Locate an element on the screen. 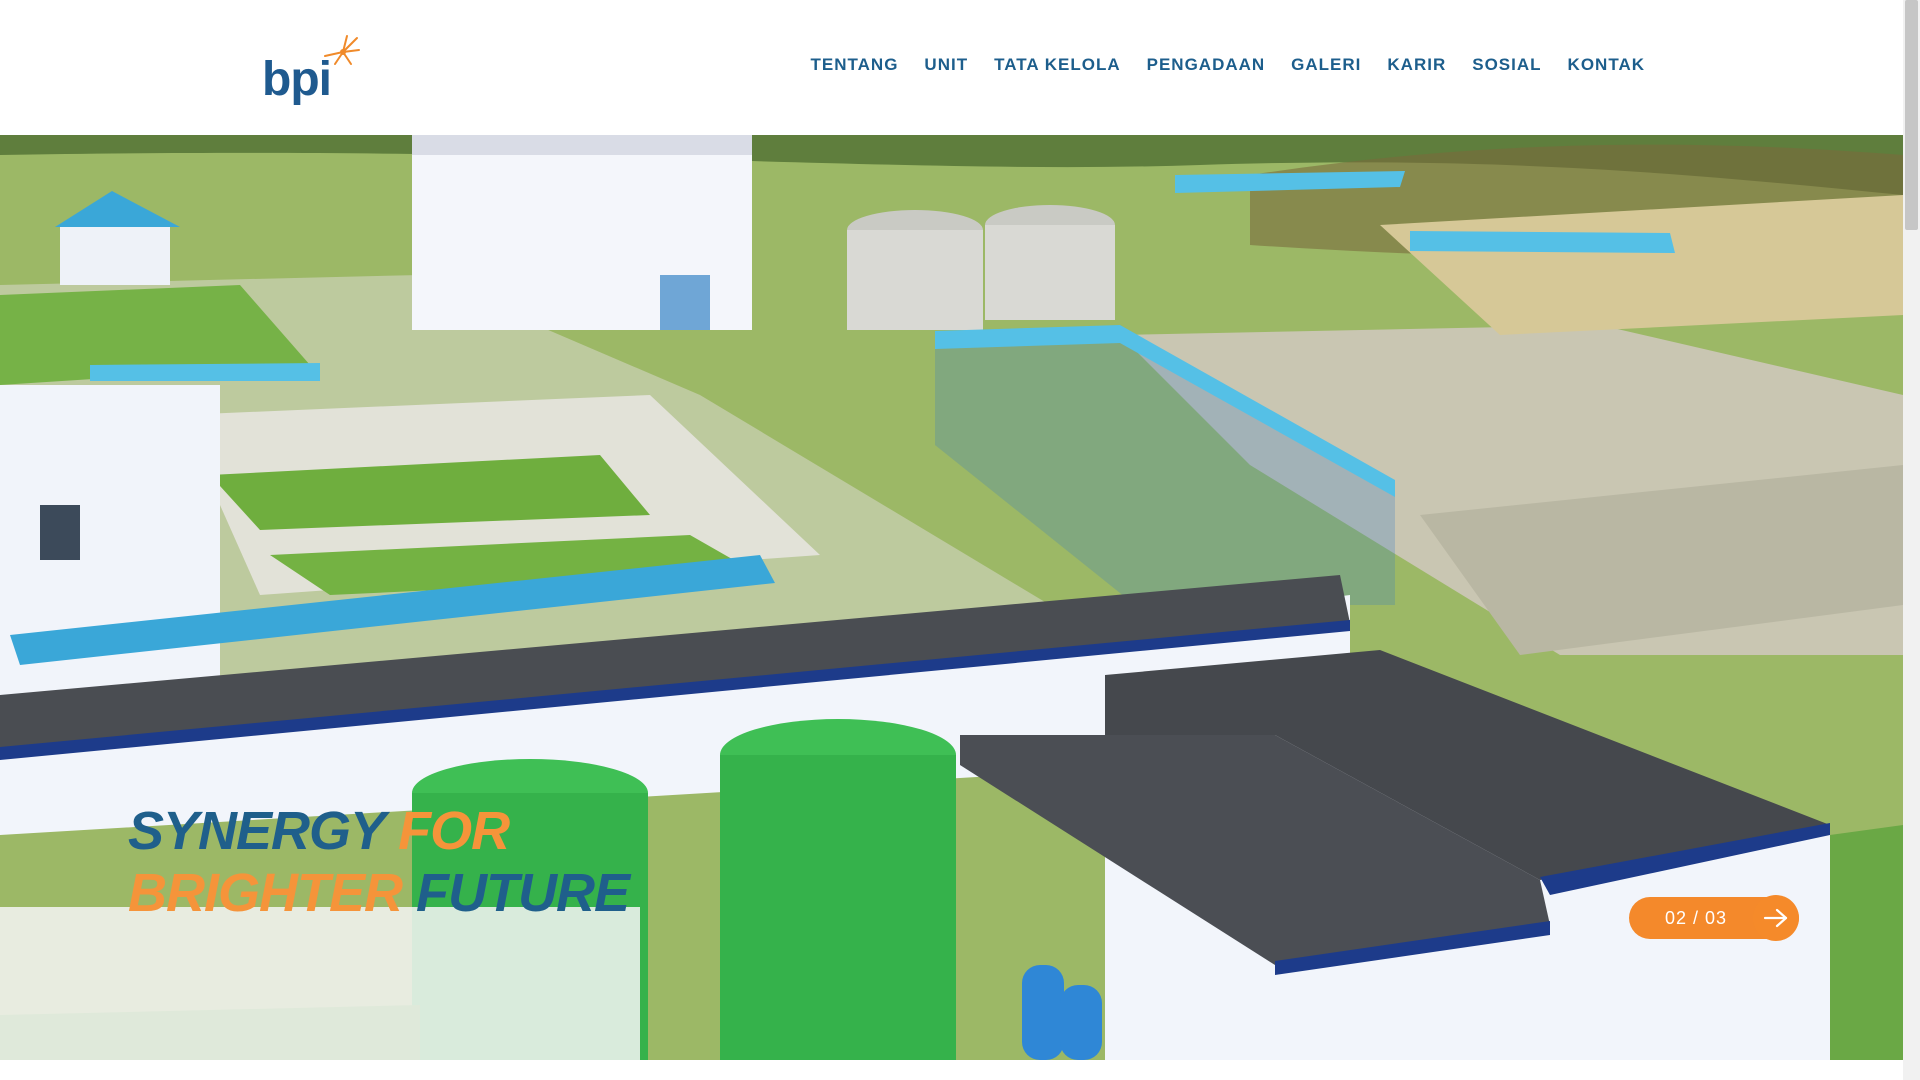  nav-item-pengadaan: PENGADAAN is located at coordinates (1206, 65).